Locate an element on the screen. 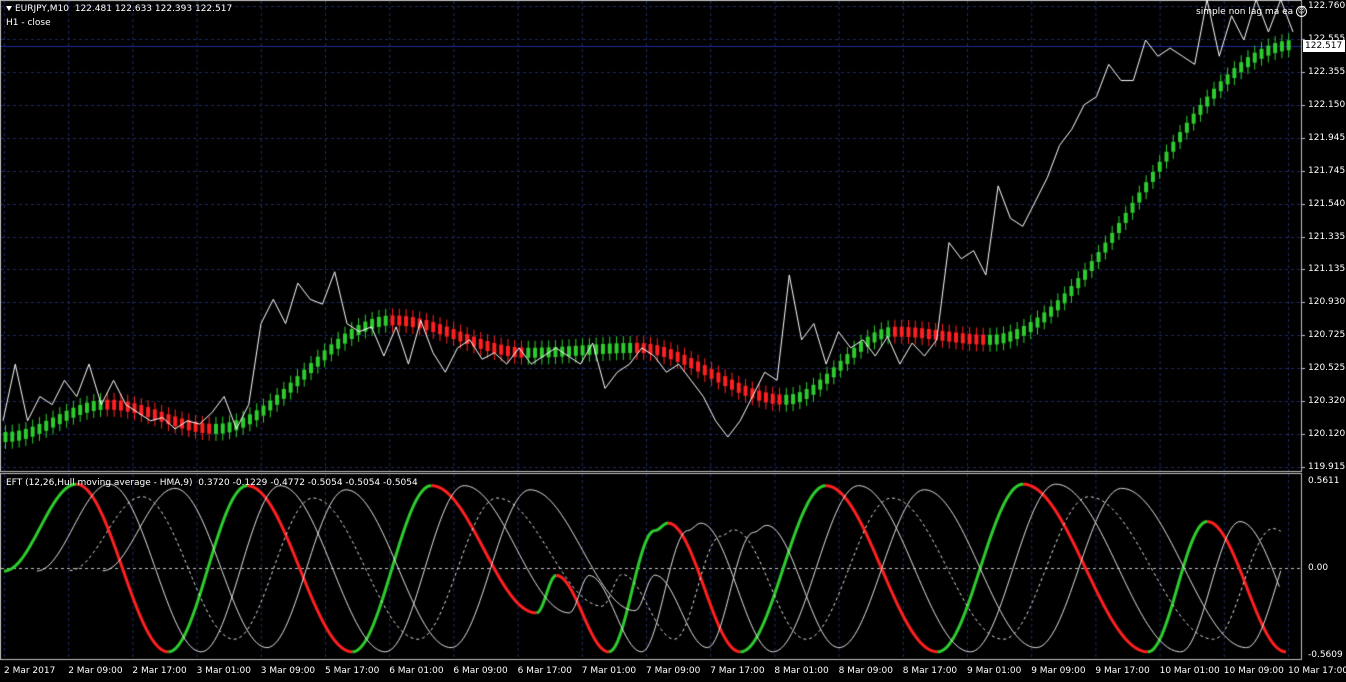  price-tick-label: 120.725 is located at coordinates (1327, 335).